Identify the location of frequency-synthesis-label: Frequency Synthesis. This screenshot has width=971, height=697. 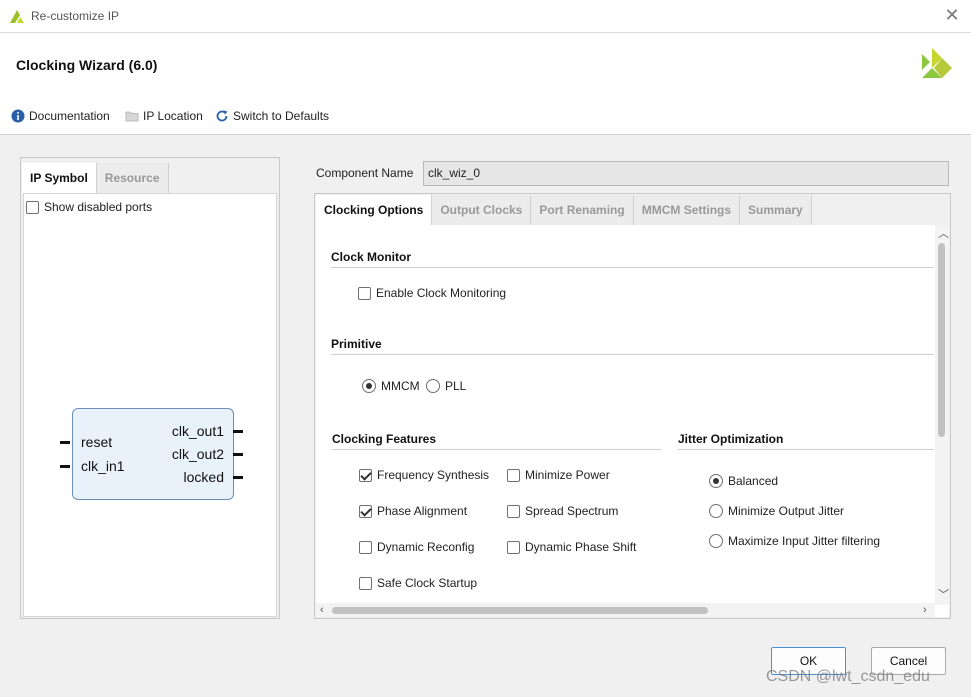
(433, 475).